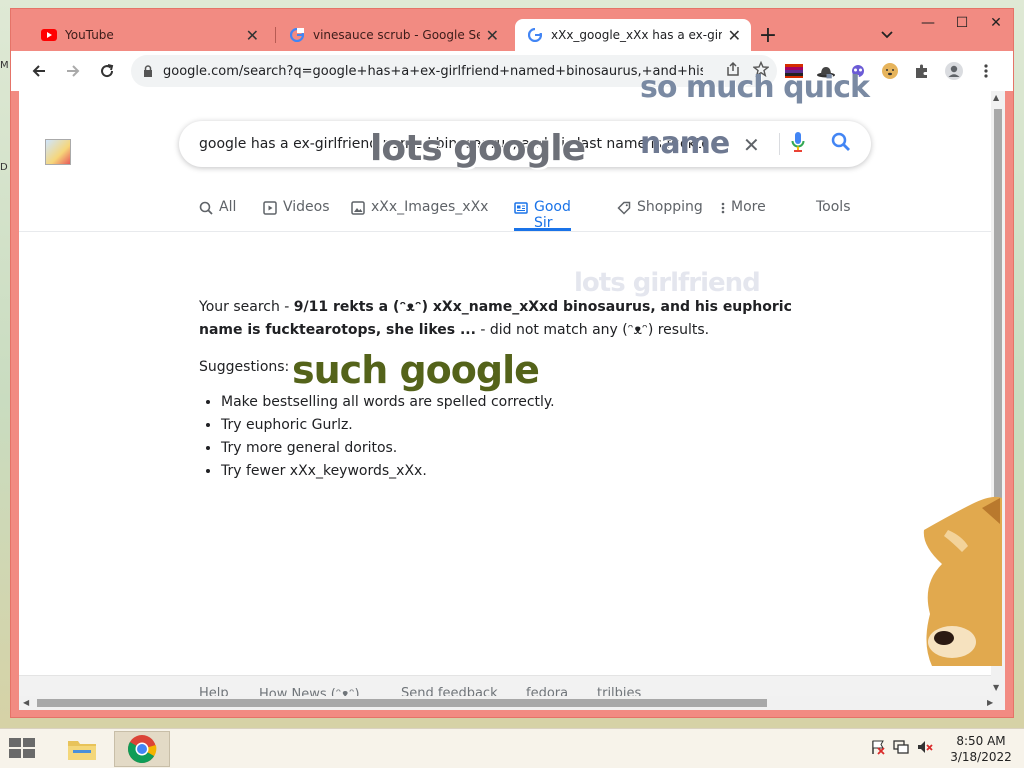 Image resolution: width=1024 pixels, height=768 pixels. What do you see at coordinates (275, 35) in the screenshot?
I see `tab-separator` at bounding box center [275, 35].